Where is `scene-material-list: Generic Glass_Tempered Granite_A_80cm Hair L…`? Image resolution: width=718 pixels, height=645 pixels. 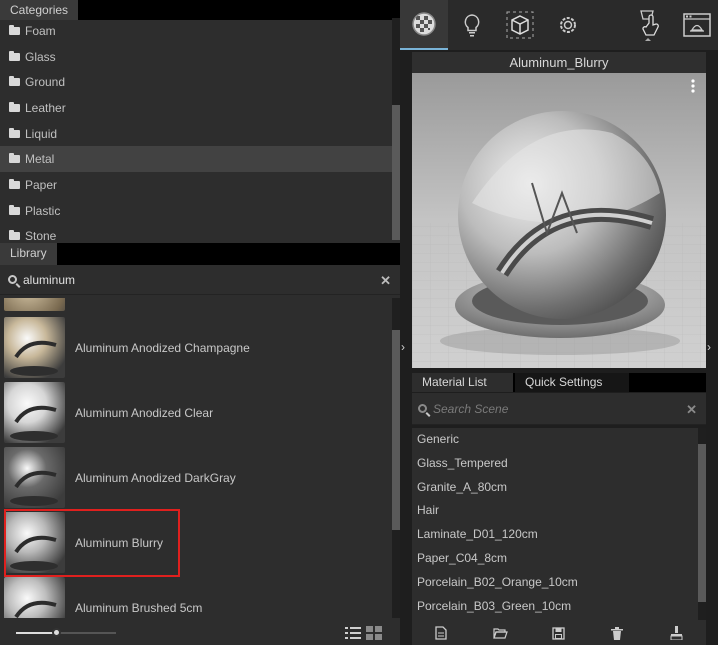
scene-material-list: Generic Glass_Tempered Granite_A_80cm Hair L… is located at coordinates (559, 524).